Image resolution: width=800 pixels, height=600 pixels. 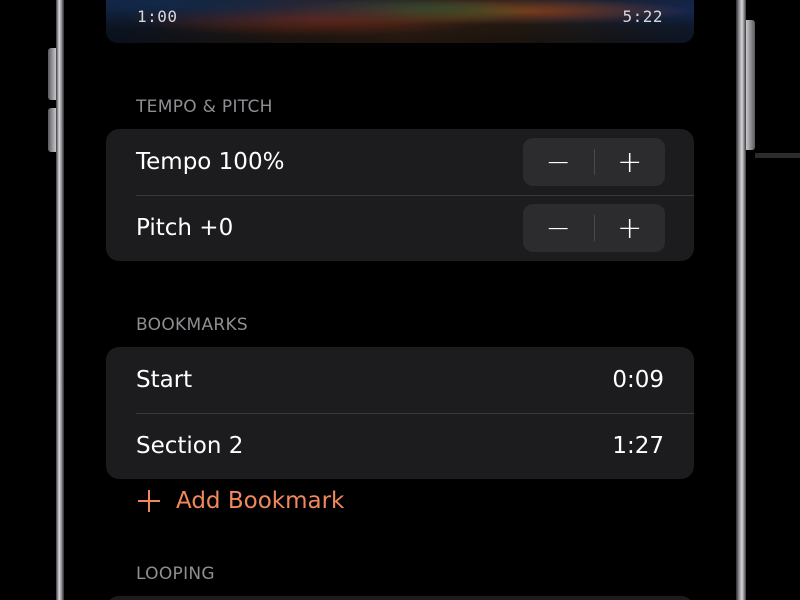 I want to click on elapsed-time: 1:00, so click(x=157, y=16).